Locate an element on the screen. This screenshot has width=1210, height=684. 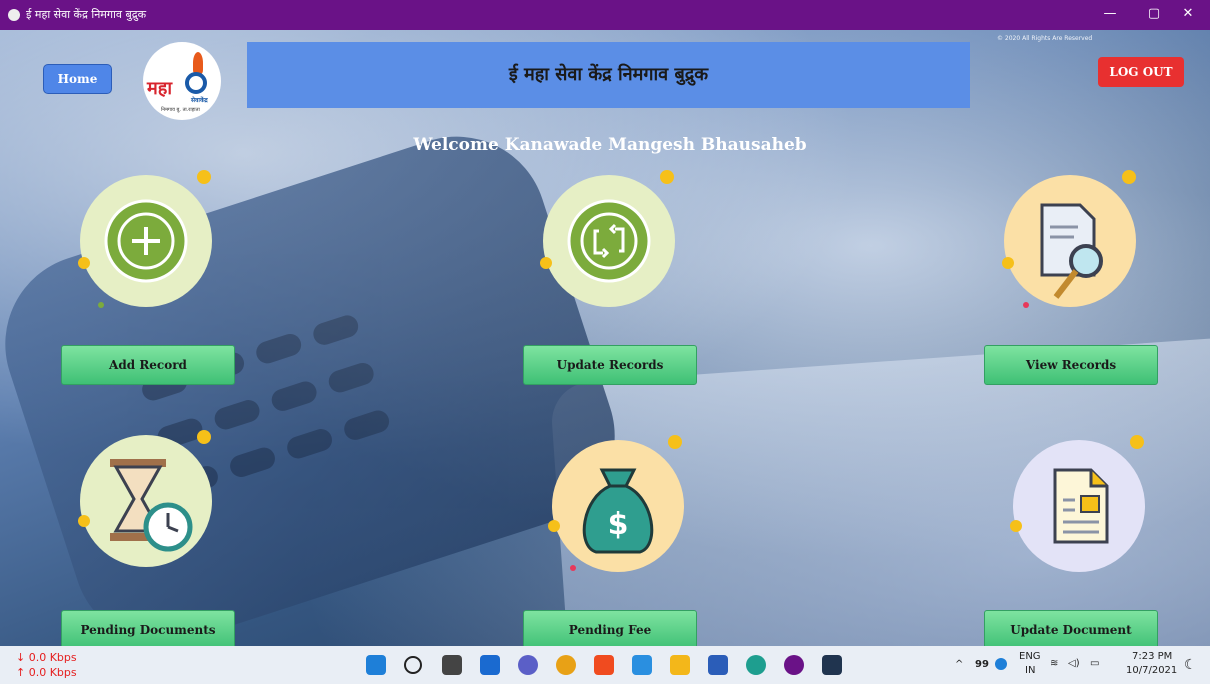
notifications-icon: ☾ is located at coordinates (1190, 665).